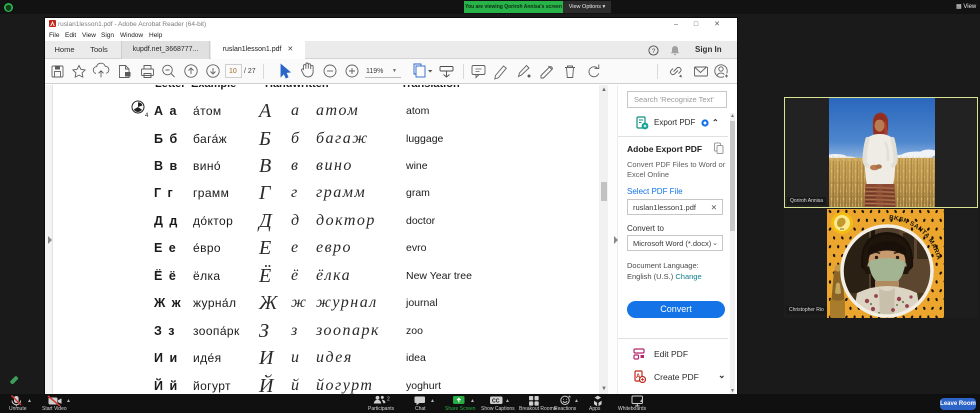  I want to click on svg-text: CC, so click(496, 401).